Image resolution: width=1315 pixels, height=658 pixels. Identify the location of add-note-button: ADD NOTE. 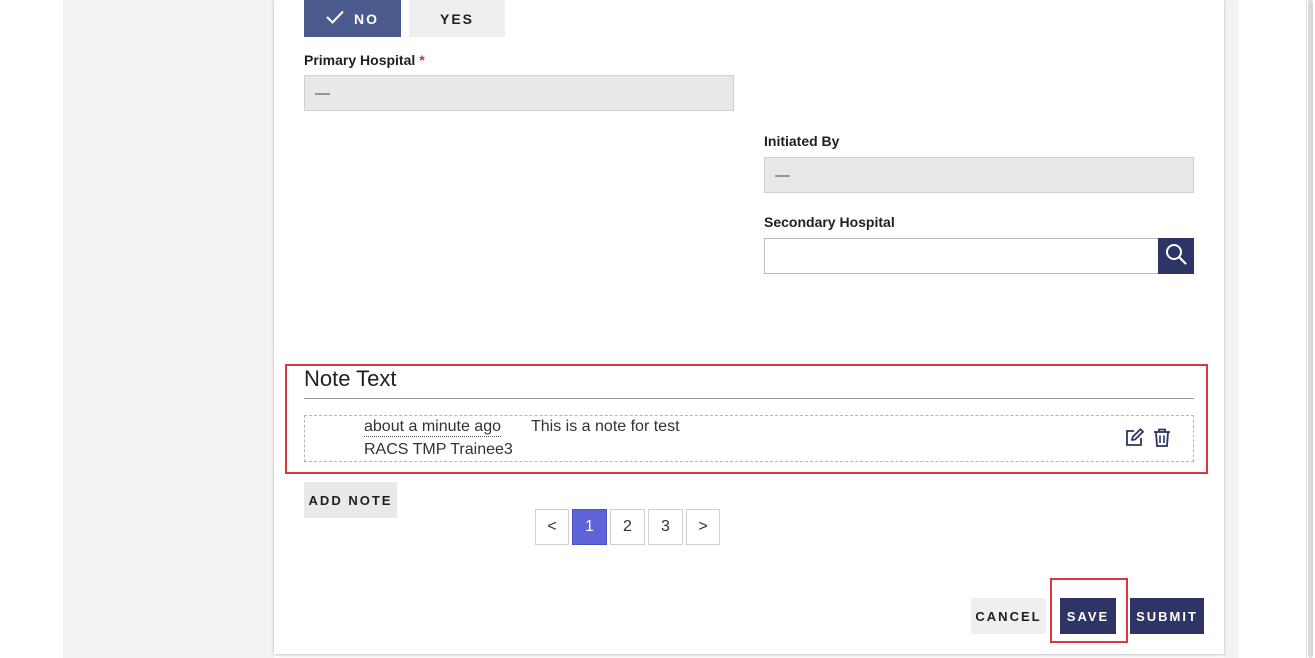
(350, 500).